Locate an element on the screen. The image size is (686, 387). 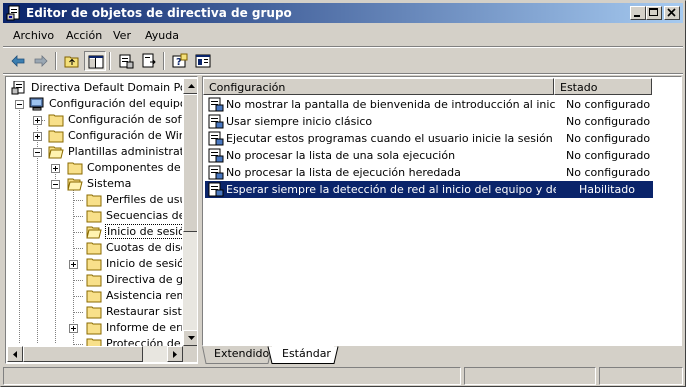
status-panel is located at coordinates (641, 376).